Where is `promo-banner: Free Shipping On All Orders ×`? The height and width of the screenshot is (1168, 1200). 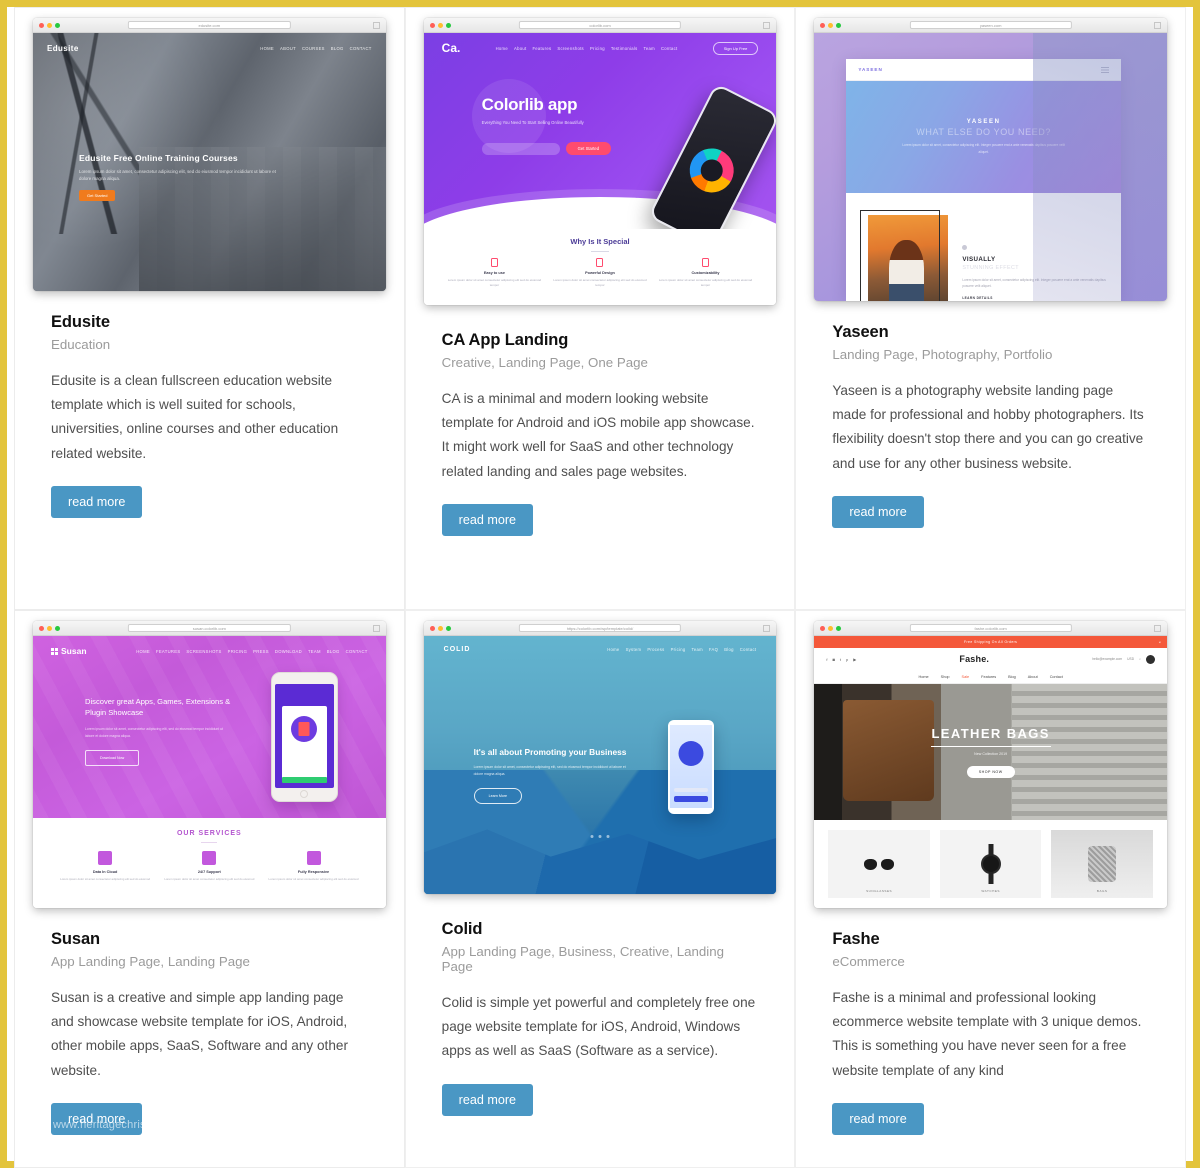 promo-banner: Free Shipping On All Orders × is located at coordinates (990, 642).